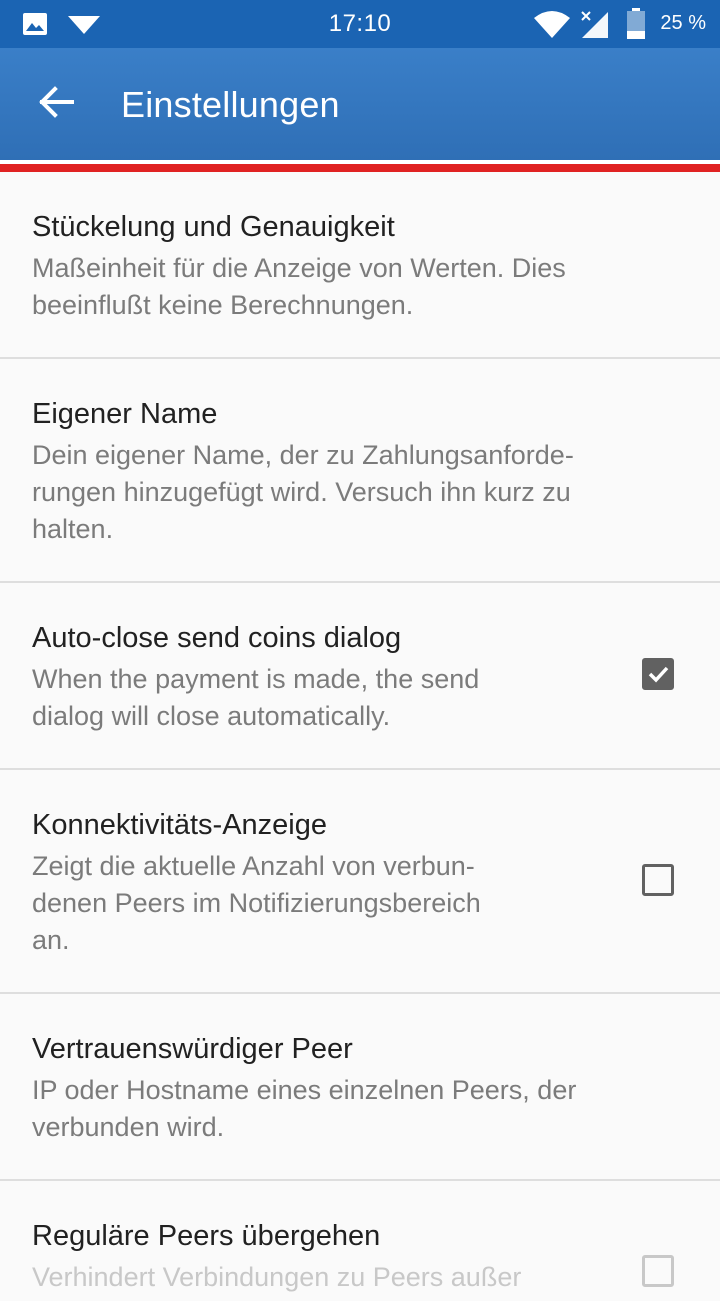 The height and width of the screenshot is (1301, 720). I want to click on check-icon, so click(658, 674).